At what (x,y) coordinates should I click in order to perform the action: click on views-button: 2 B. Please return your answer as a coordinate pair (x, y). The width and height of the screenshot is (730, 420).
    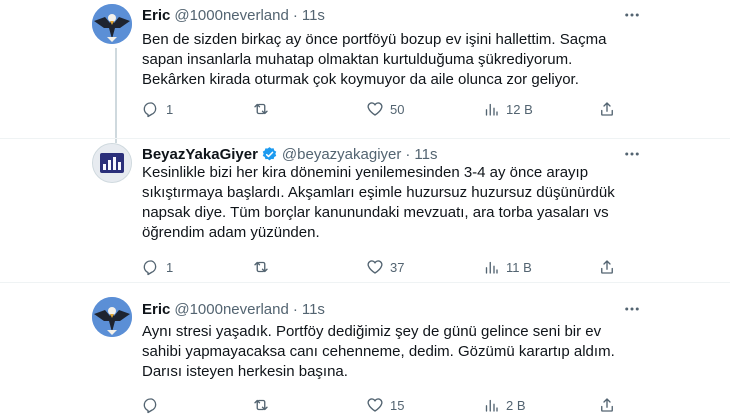
    Looking at the image, I should click on (504, 405).